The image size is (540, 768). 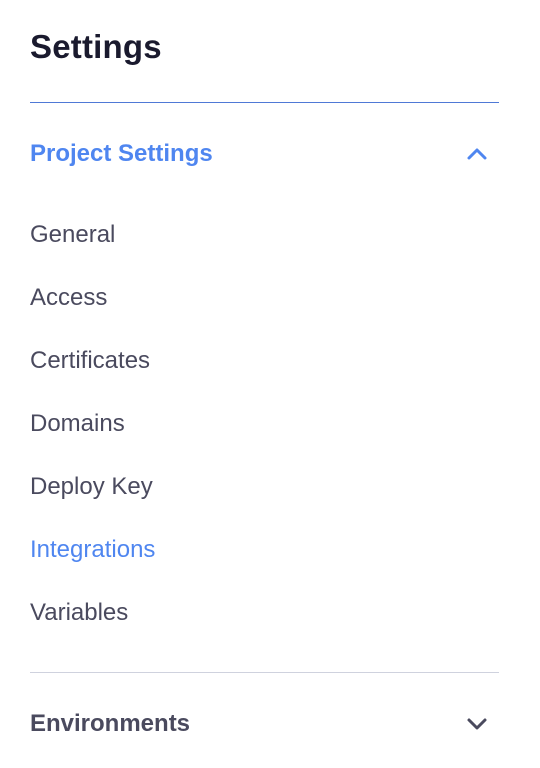 I want to click on menu-item-domains: Domains, so click(x=264, y=434).